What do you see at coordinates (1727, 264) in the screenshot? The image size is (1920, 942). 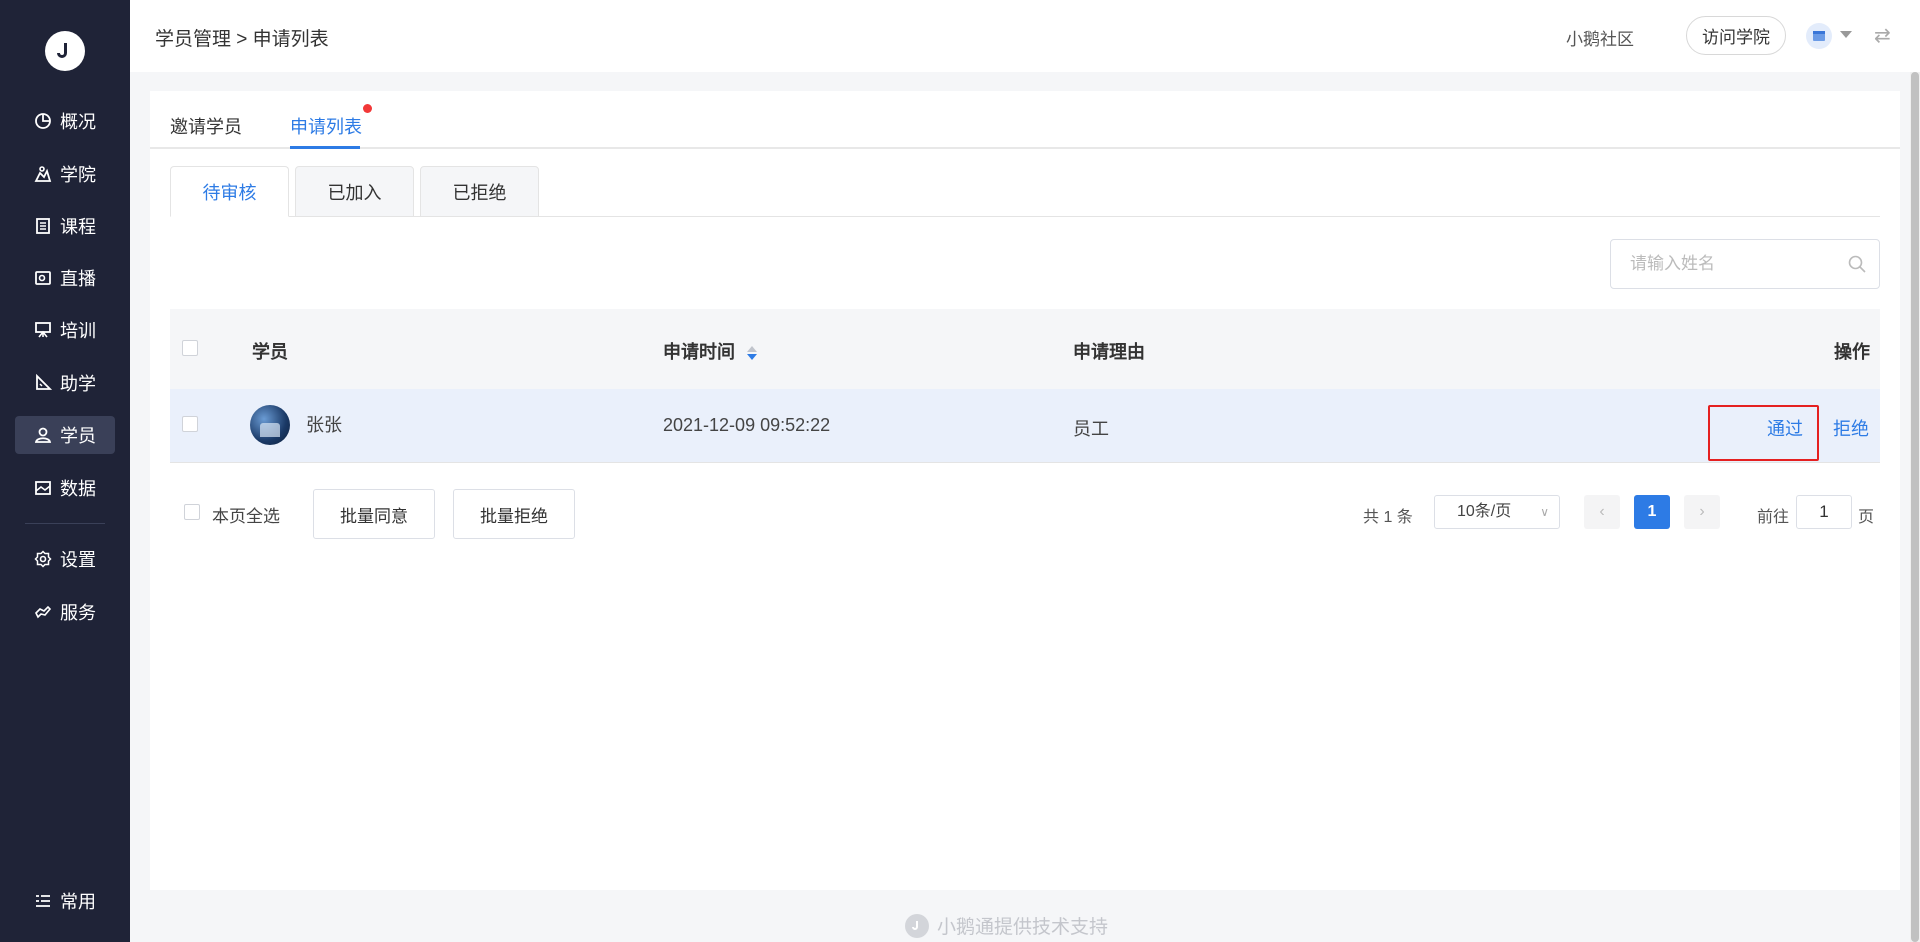 I see `search-input` at bounding box center [1727, 264].